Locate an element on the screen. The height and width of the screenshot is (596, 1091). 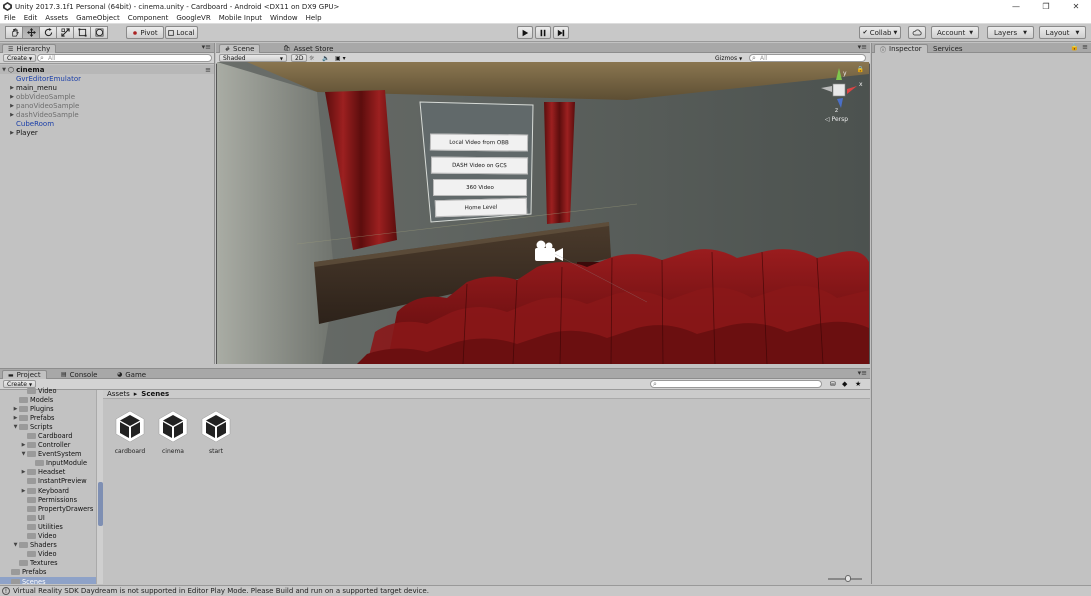
folder-tree-item: Textures is located at coordinates (48, 563).